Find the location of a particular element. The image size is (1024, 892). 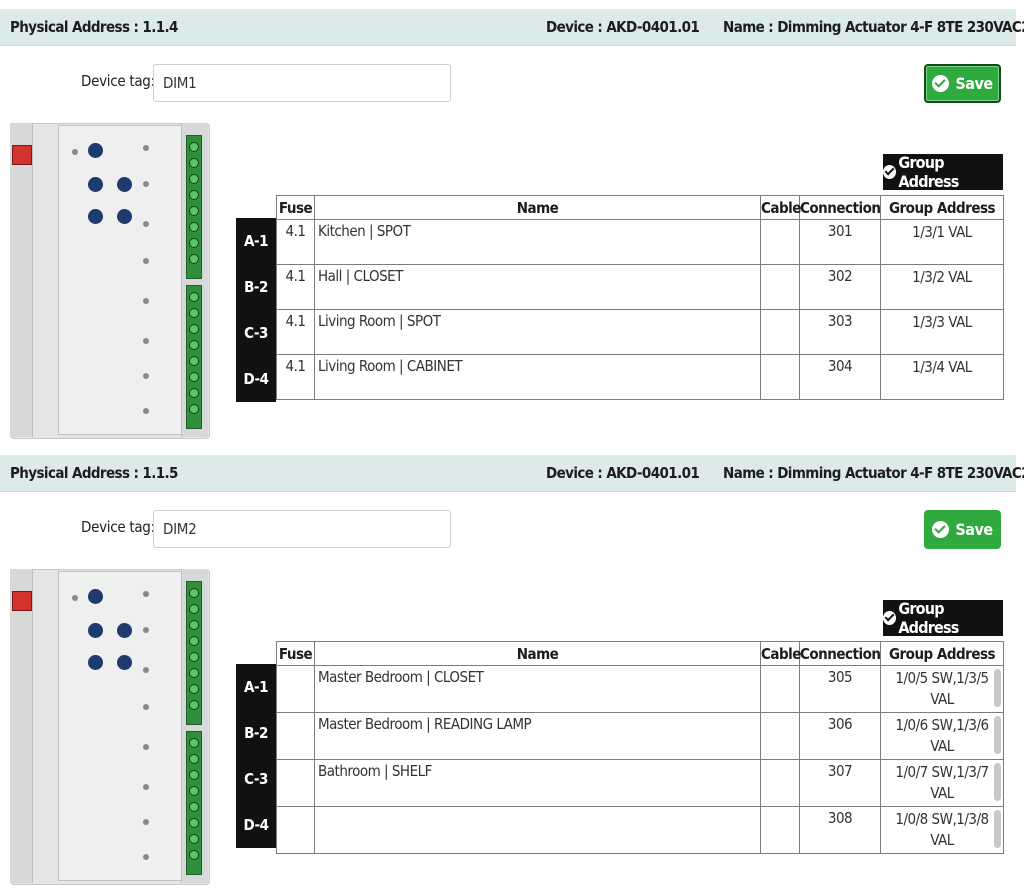

group-address-cell: 1/3/1 VAL is located at coordinates (942, 242).